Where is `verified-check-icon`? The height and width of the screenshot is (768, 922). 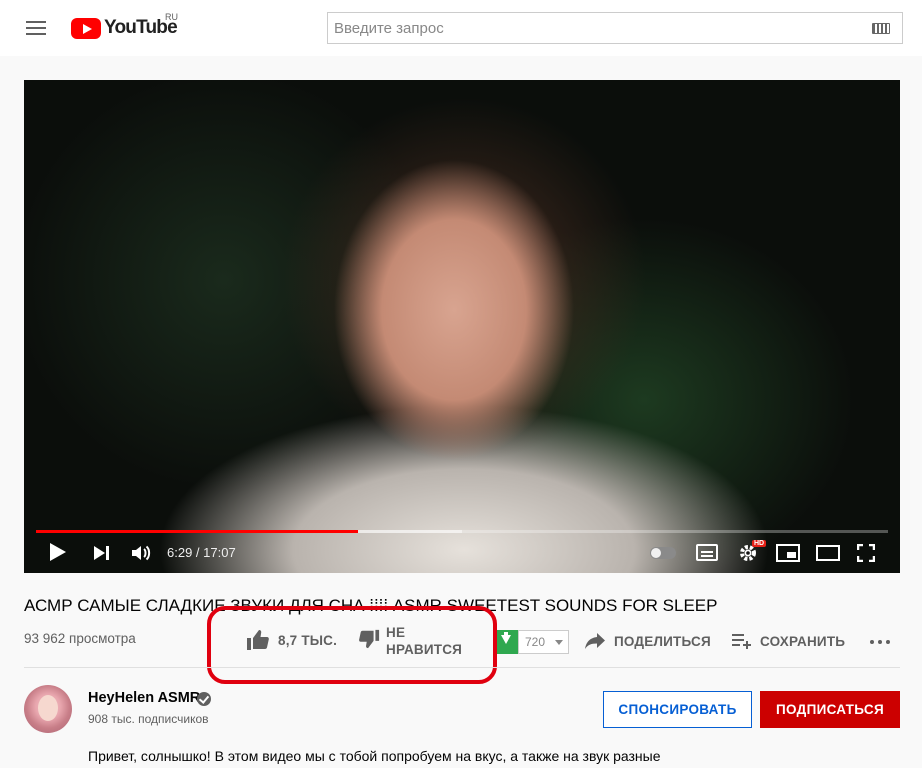 verified-check-icon is located at coordinates (204, 699).